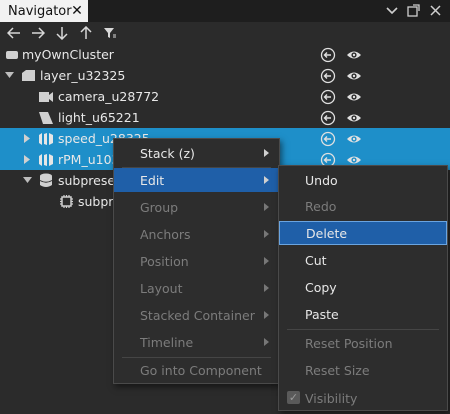 This screenshot has height=414, width=450. Describe the element at coordinates (363, 329) in the screenshot. I see `menu-separator` at that location.